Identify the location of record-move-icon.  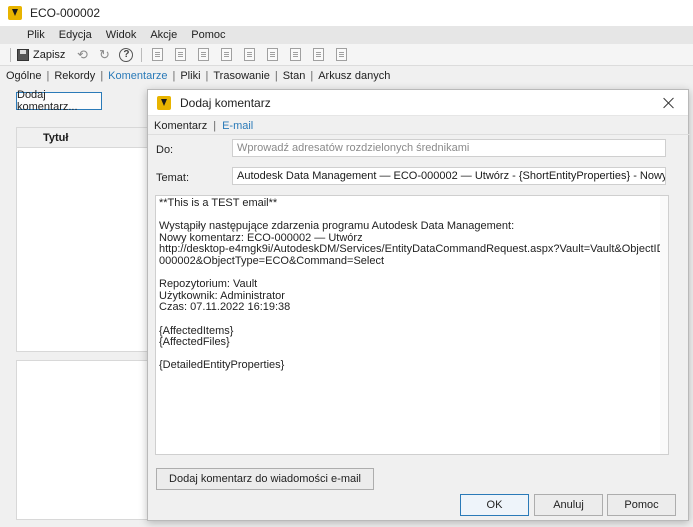
(273, 54).